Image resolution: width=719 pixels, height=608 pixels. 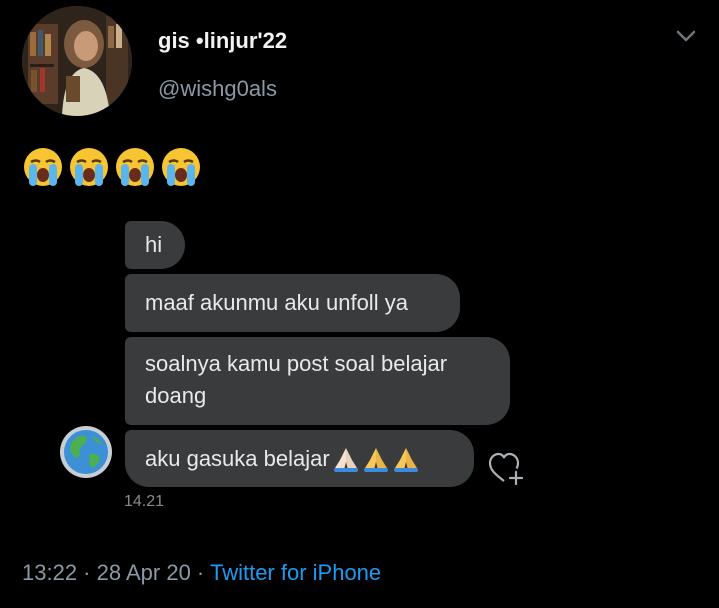 I want to click on tweet-meta: 13:22 · 28 Apr 20 · Twitter for iPhone, so click(x=201, y=573).